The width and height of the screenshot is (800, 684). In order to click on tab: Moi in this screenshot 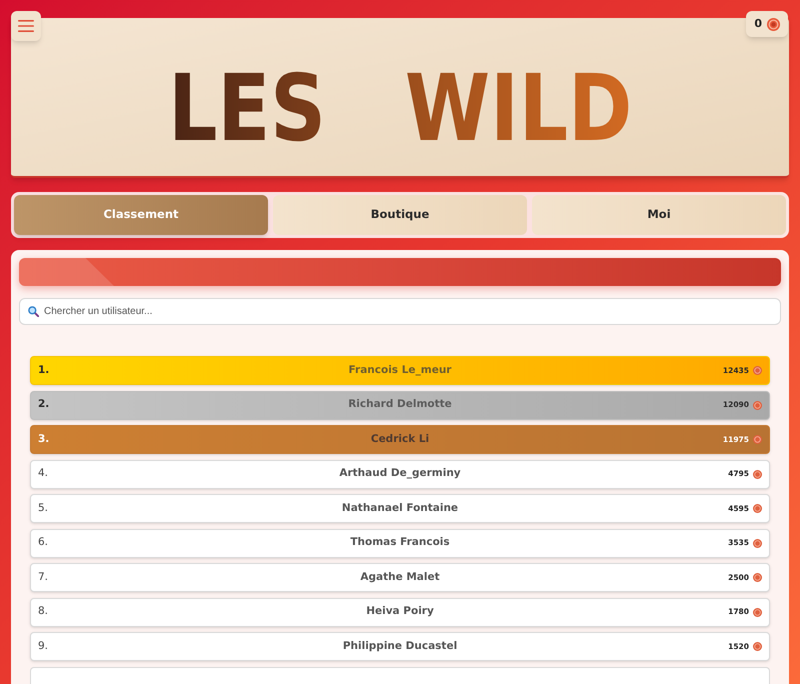, I will do `click(659, 215)`.